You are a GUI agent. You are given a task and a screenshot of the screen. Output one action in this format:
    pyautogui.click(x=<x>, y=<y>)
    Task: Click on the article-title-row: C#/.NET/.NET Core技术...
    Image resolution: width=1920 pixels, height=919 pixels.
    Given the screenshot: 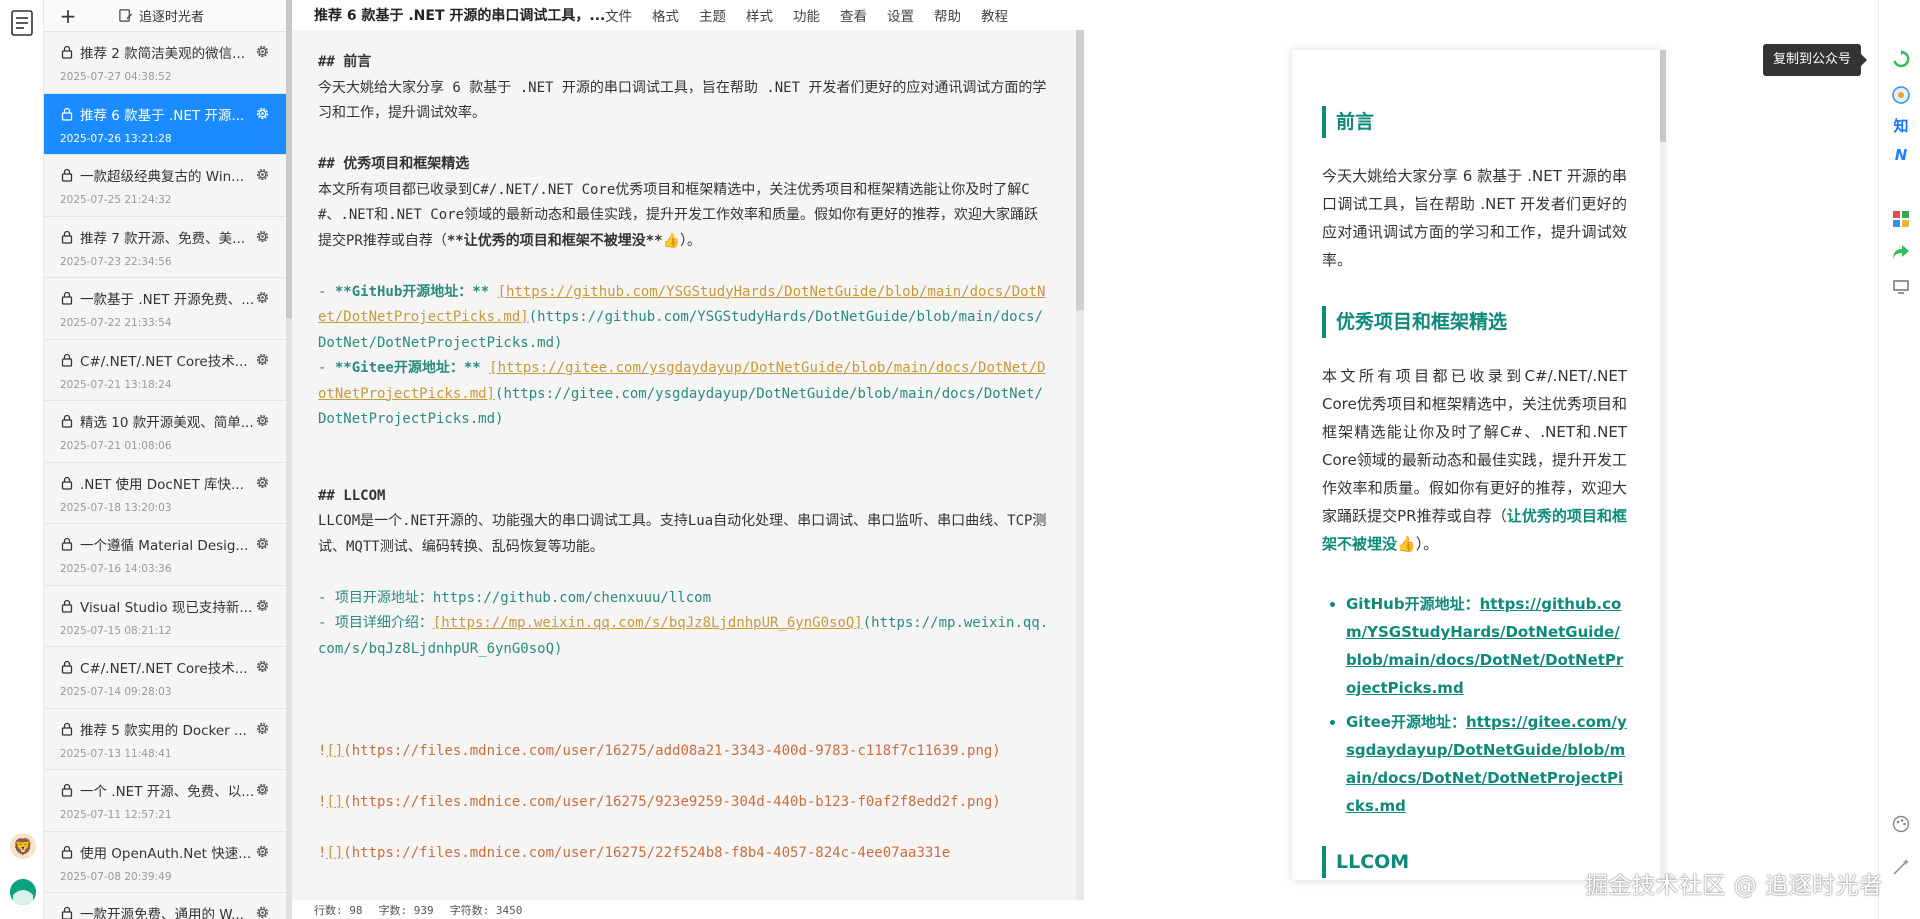 What is the action you would take?
    pyautogui.click(x=166, y=667)
    